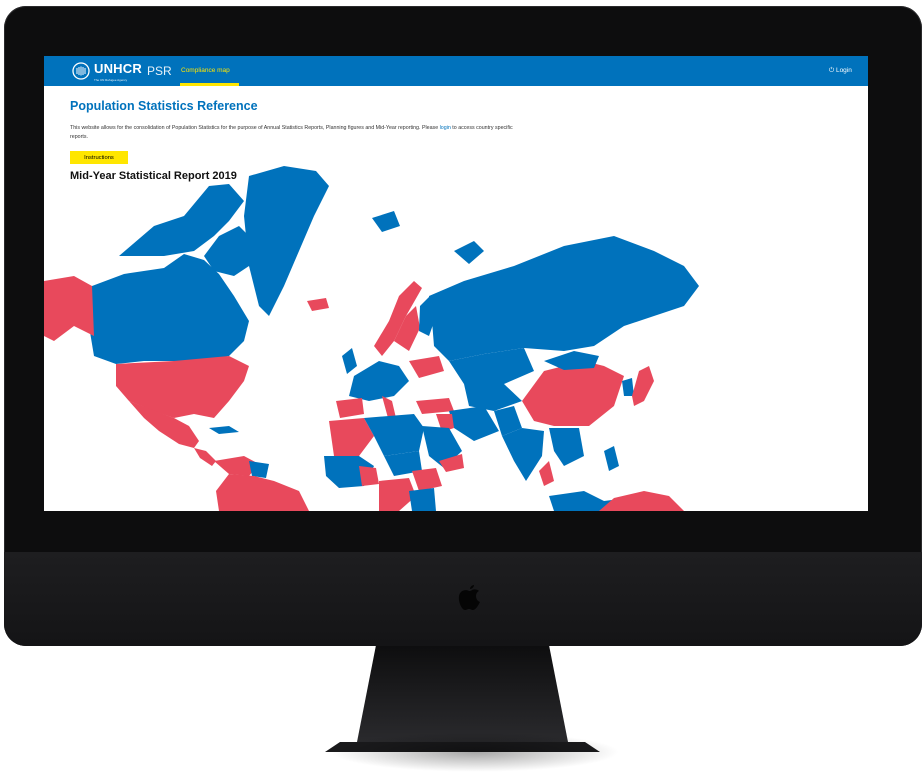  I want to click on map-country-mongolia, so click(571, 360).